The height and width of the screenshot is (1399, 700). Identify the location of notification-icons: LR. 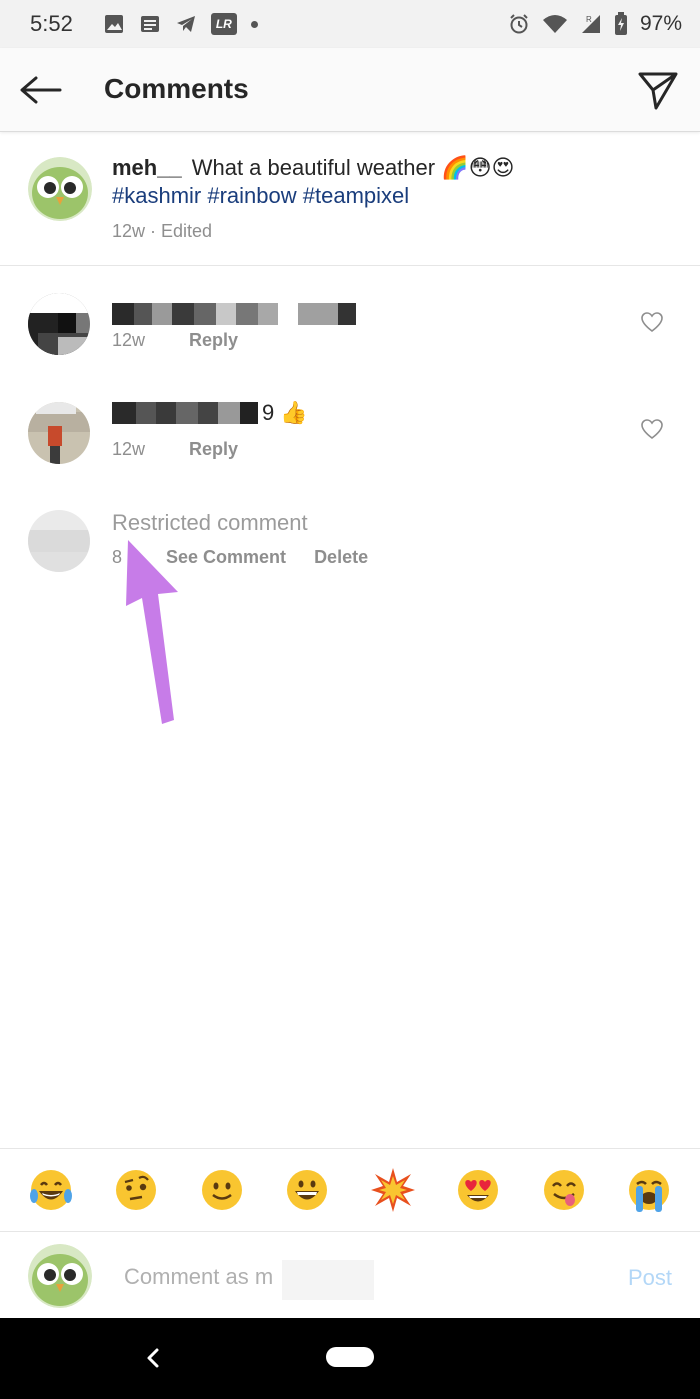
(180, 24).